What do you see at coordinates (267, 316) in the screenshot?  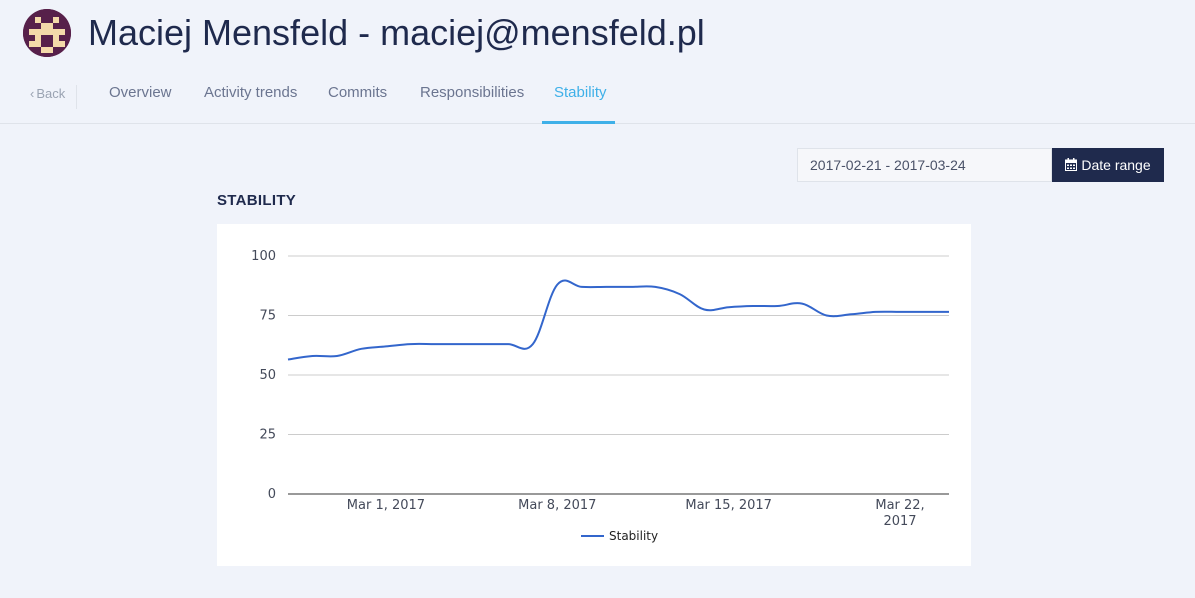 I see `y-tick-label: 75` at bounding box center [267, 316].